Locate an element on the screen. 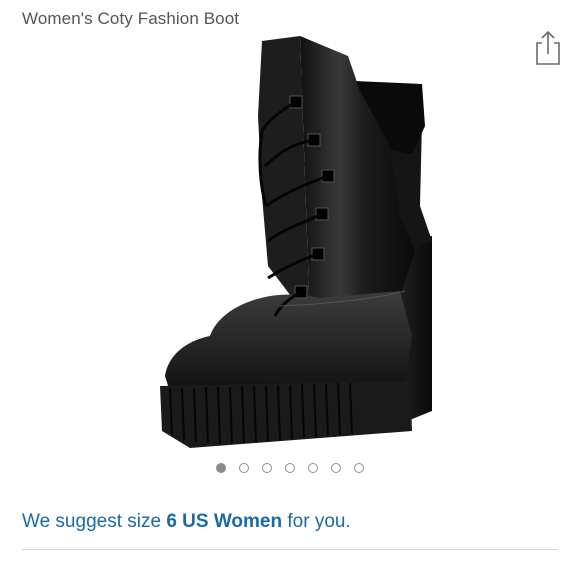 This screenshot has height=580, width=580. size-suggestion-suffix: for you. is located at coordinates (316, 521).